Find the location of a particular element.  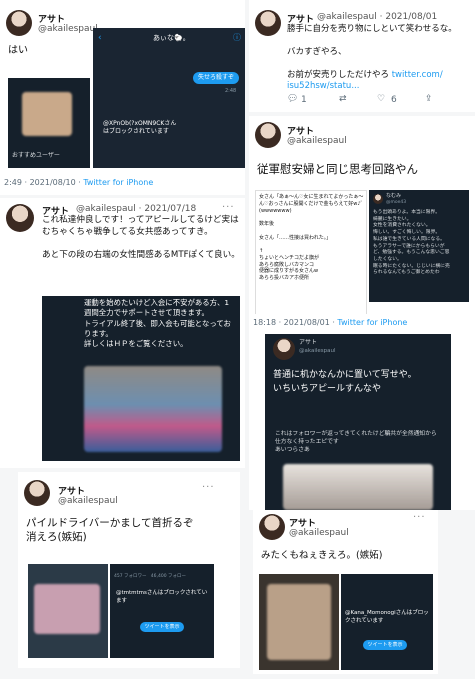

group-photo is located at coordinates (153, 409).